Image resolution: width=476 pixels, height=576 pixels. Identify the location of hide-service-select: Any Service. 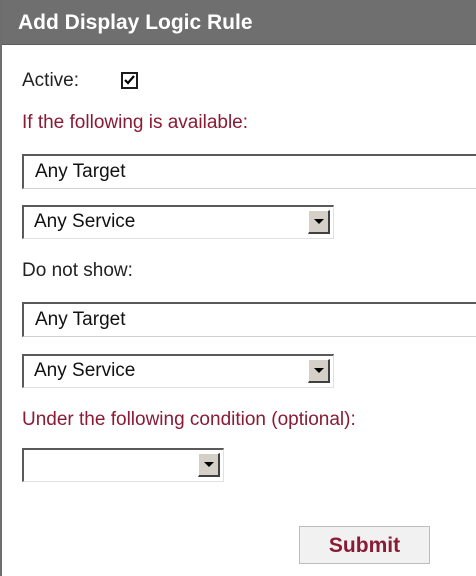
(178, 371).